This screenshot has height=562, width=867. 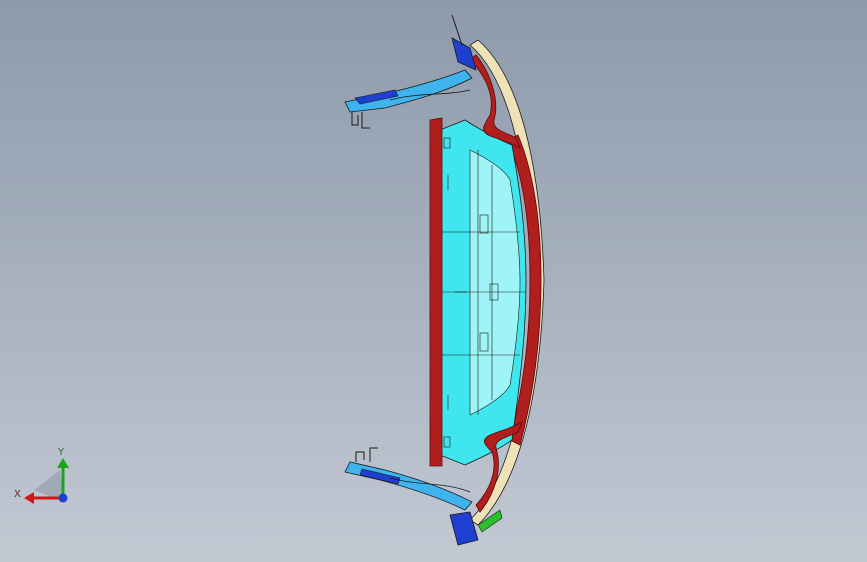 What do you see at coordinates (410, 71) in the screenshot?
I see `upper-hinge-bracket` at bounding box center [410, 71].